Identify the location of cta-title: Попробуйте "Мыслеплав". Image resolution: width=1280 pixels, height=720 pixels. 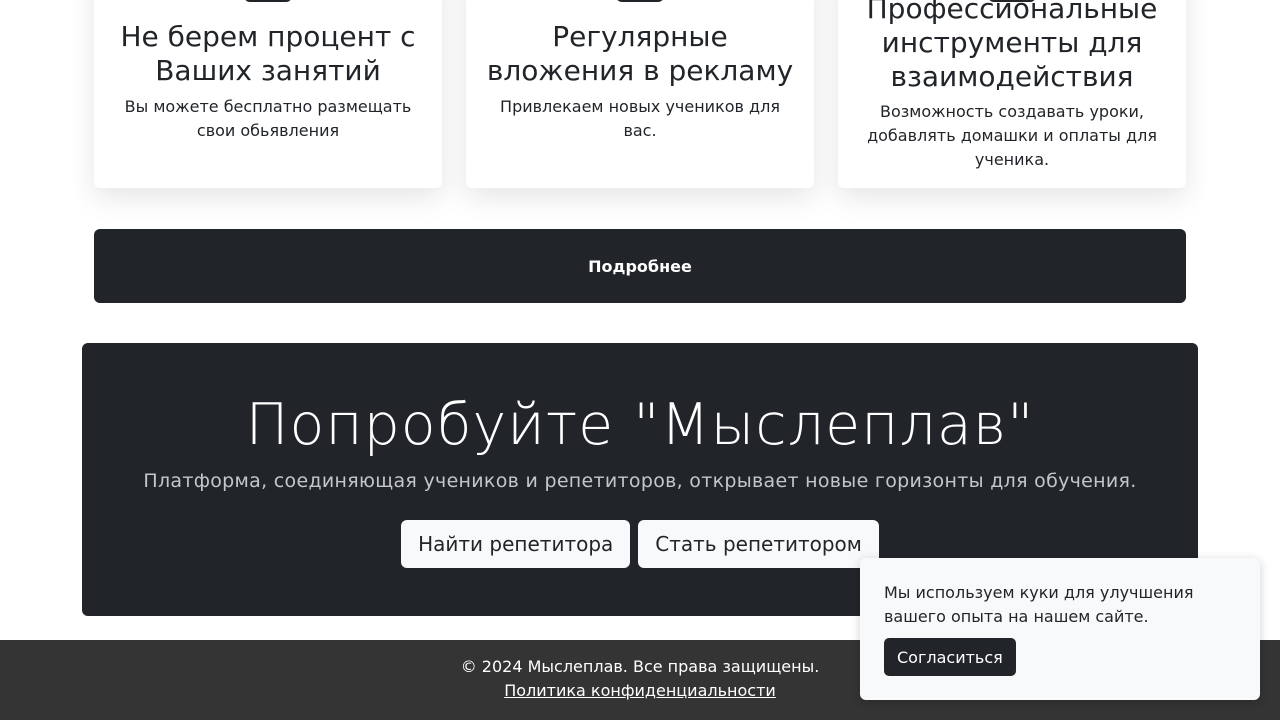
(640, 425).